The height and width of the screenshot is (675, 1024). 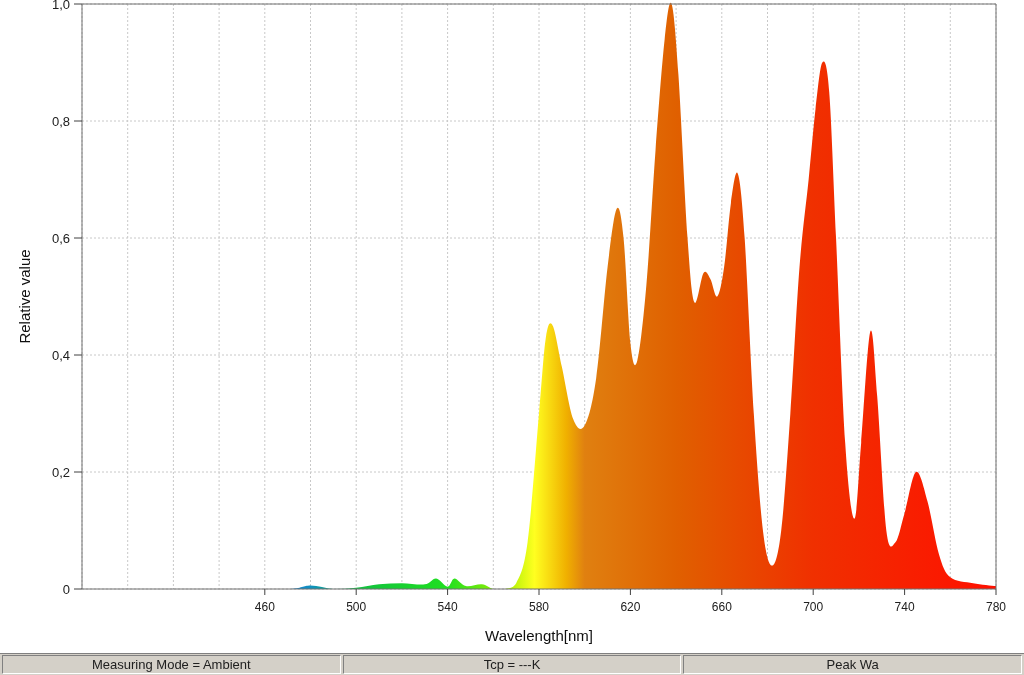 What do you see at coordinates (264, 607) in the screenshot?
I see `x-tick-label: 460` at bounding box center [264, 607].